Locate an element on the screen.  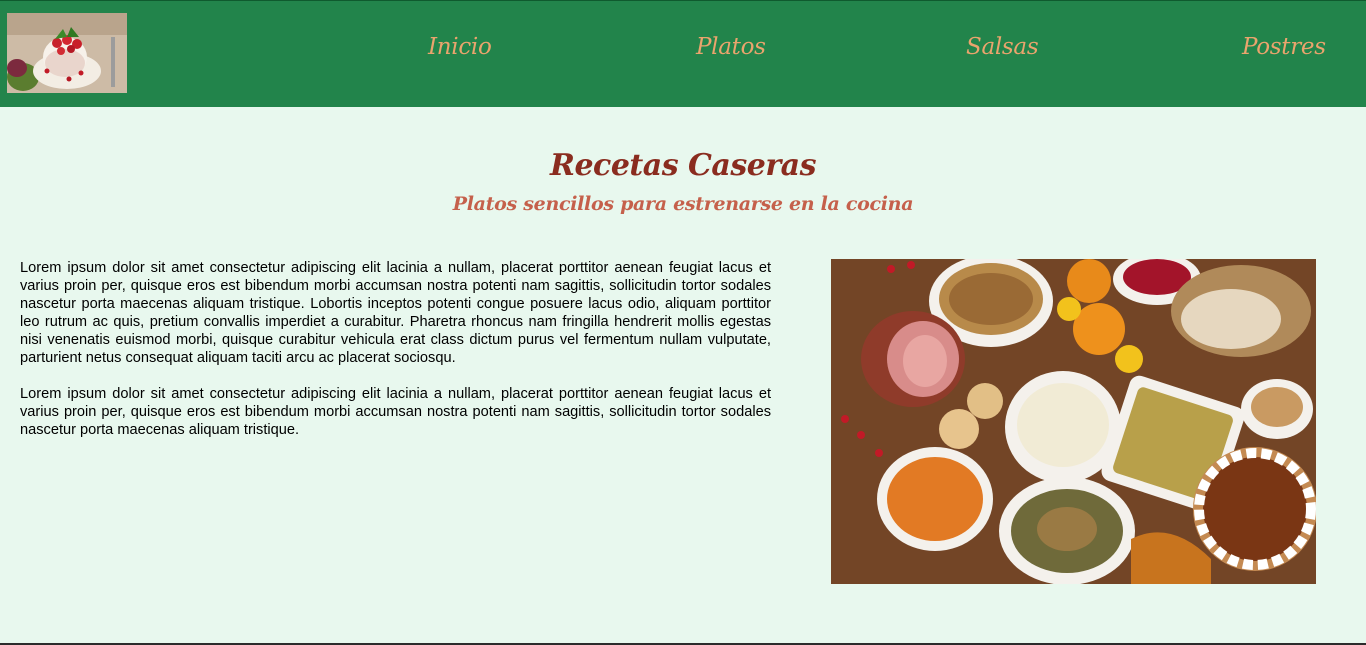
page-title: Recetas Caseras is located at coordinates (683, 165).